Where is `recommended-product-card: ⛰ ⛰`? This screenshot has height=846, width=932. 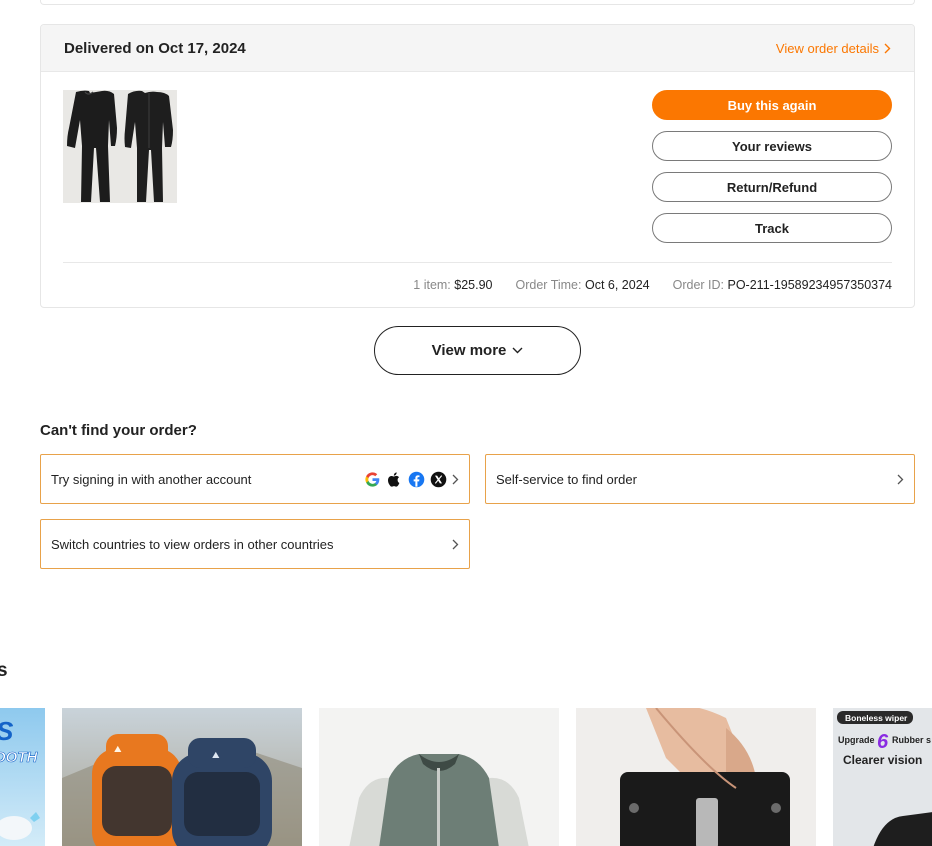
recommended-product-card: ⛰ ⛰ is located at coordinates (182, 777).